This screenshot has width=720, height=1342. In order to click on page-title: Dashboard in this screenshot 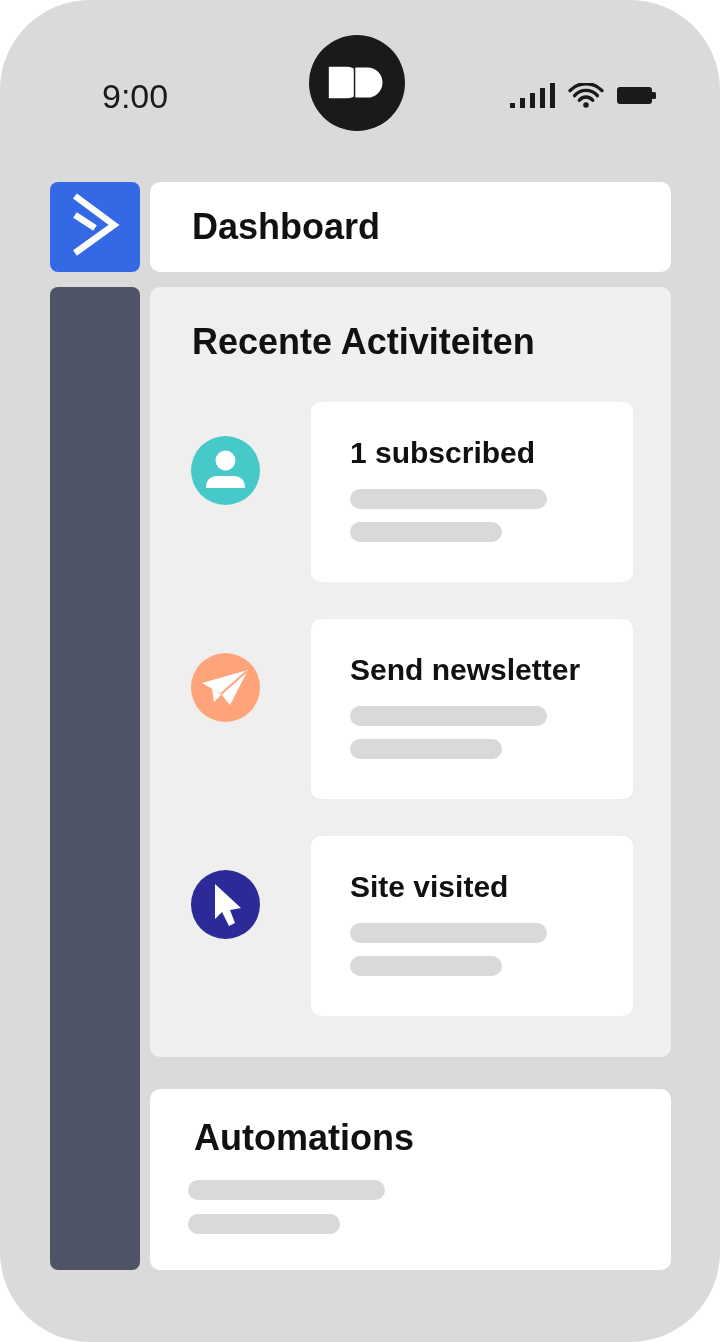, I will do `click(286, 227)`.